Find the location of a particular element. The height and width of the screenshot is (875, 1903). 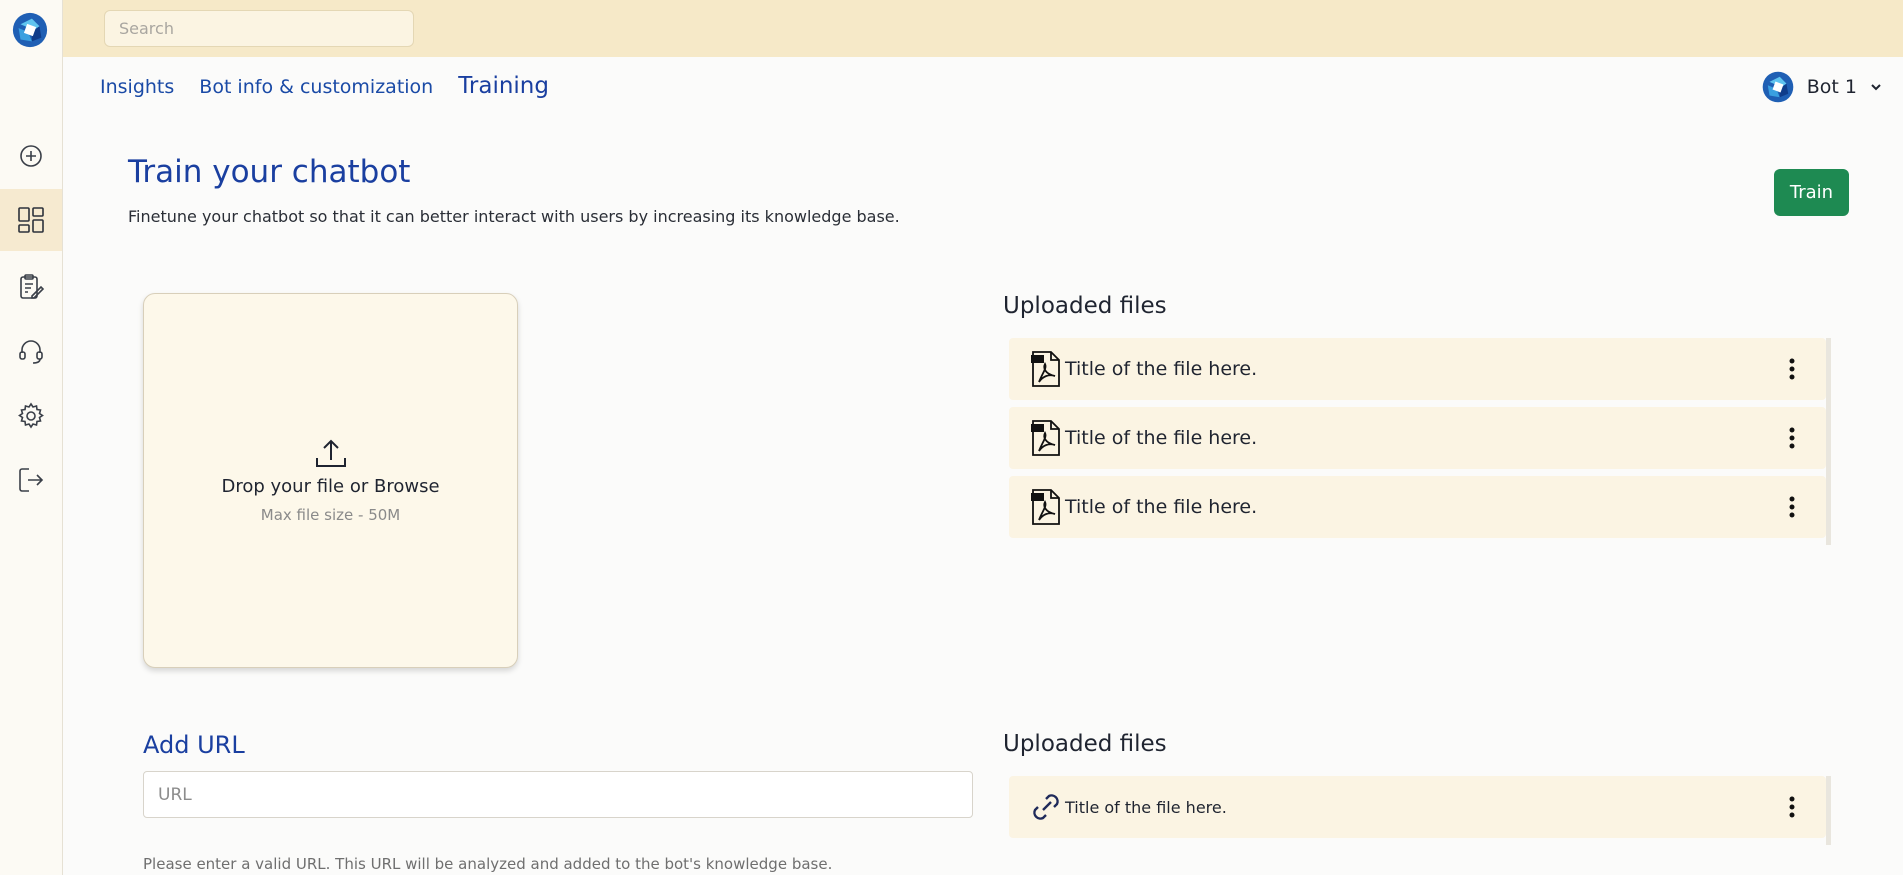

search-input is located at coordinates (259, 28).